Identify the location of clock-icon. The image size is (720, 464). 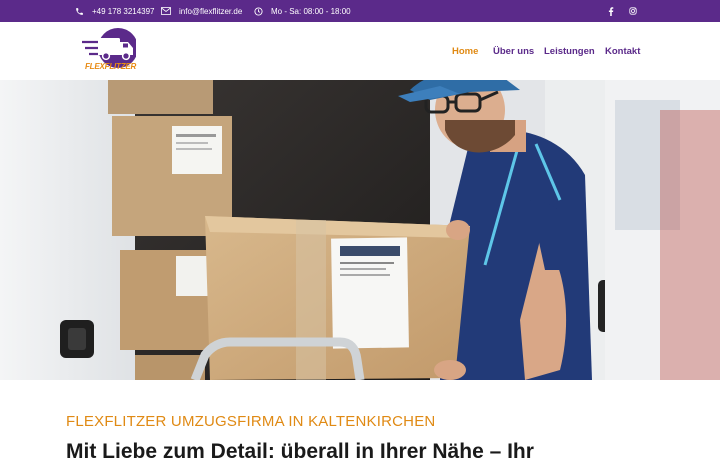
(258, 11).